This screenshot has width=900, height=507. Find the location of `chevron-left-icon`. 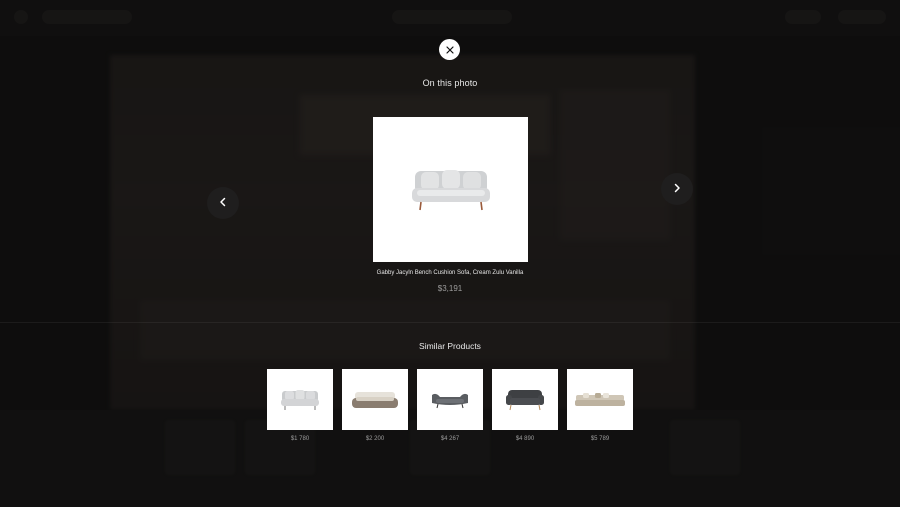

chevron-left-icon is located at coordinates (223, 203).